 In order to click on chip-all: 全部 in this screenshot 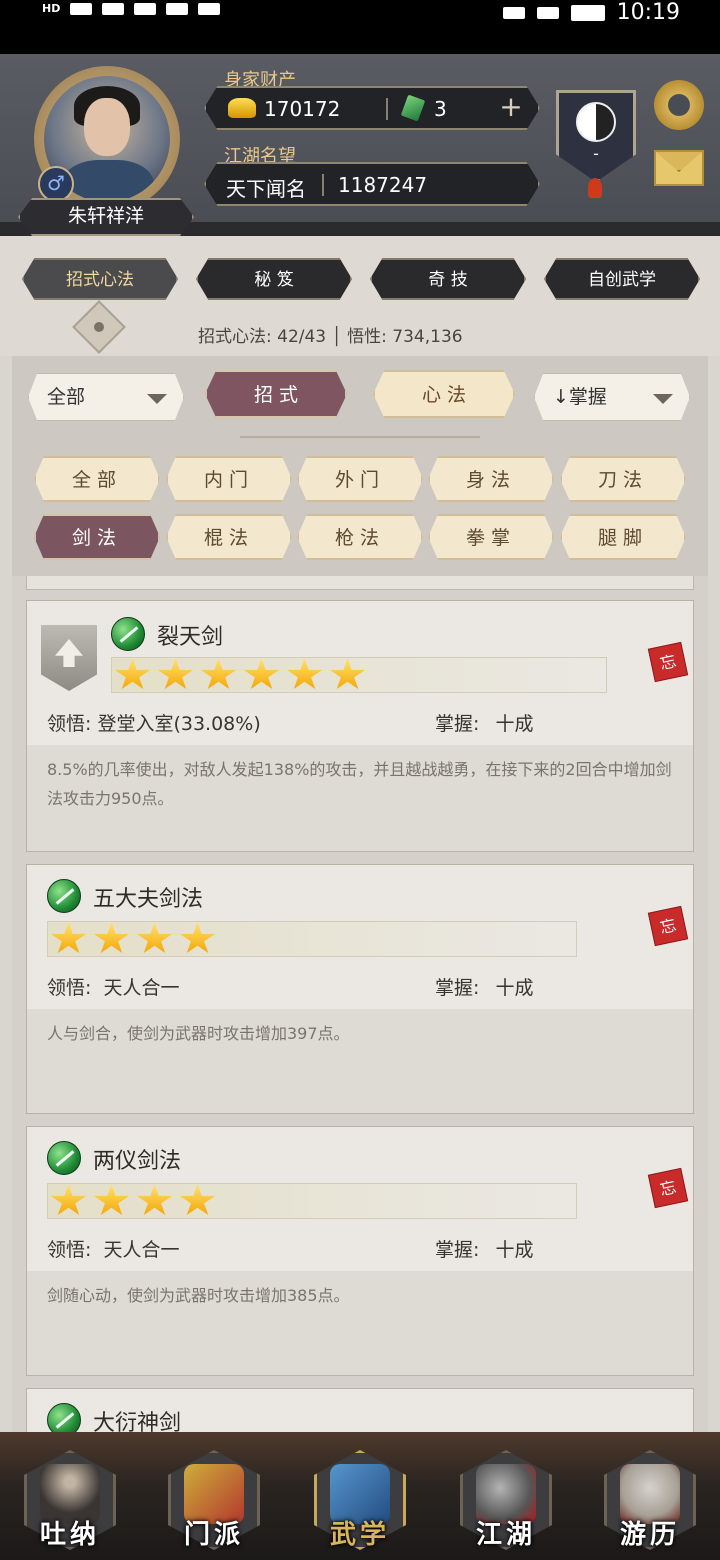, I will do `click(97, 479)`.